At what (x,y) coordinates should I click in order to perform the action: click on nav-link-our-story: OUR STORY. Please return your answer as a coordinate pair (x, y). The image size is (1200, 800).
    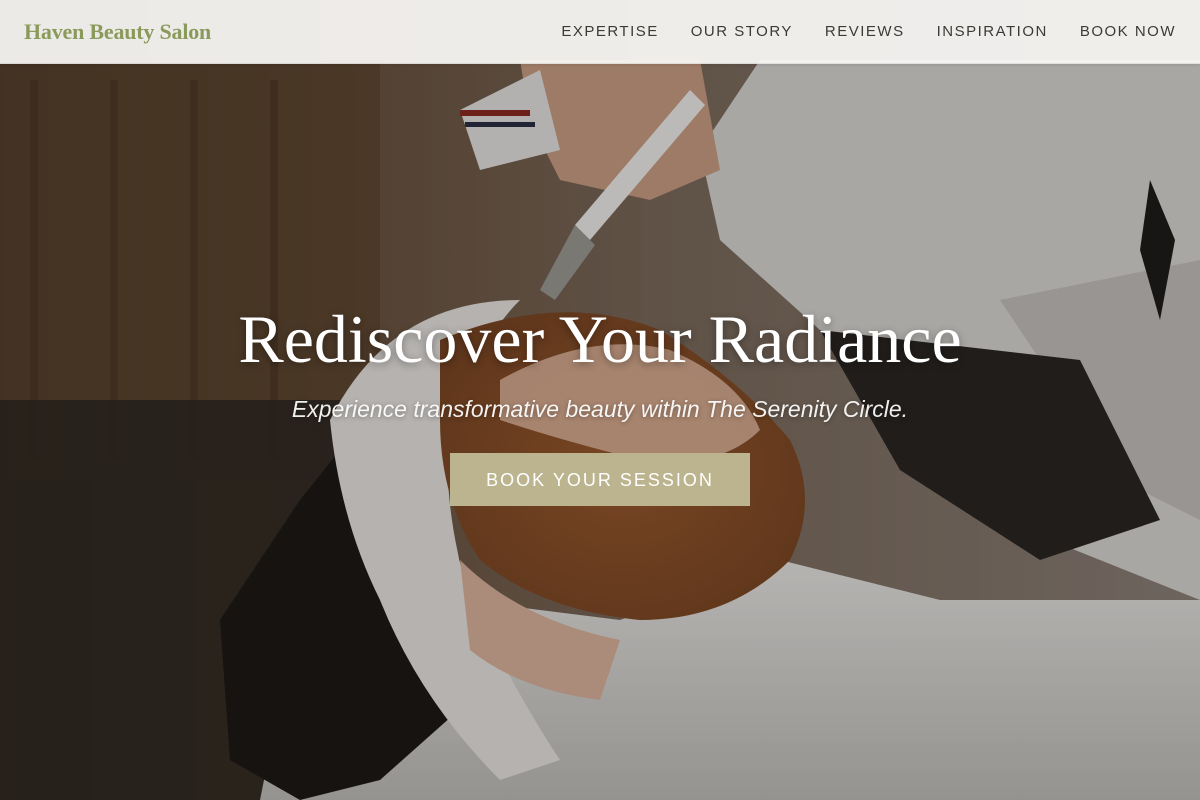
    Looking at the image, I should click on (742, 31).